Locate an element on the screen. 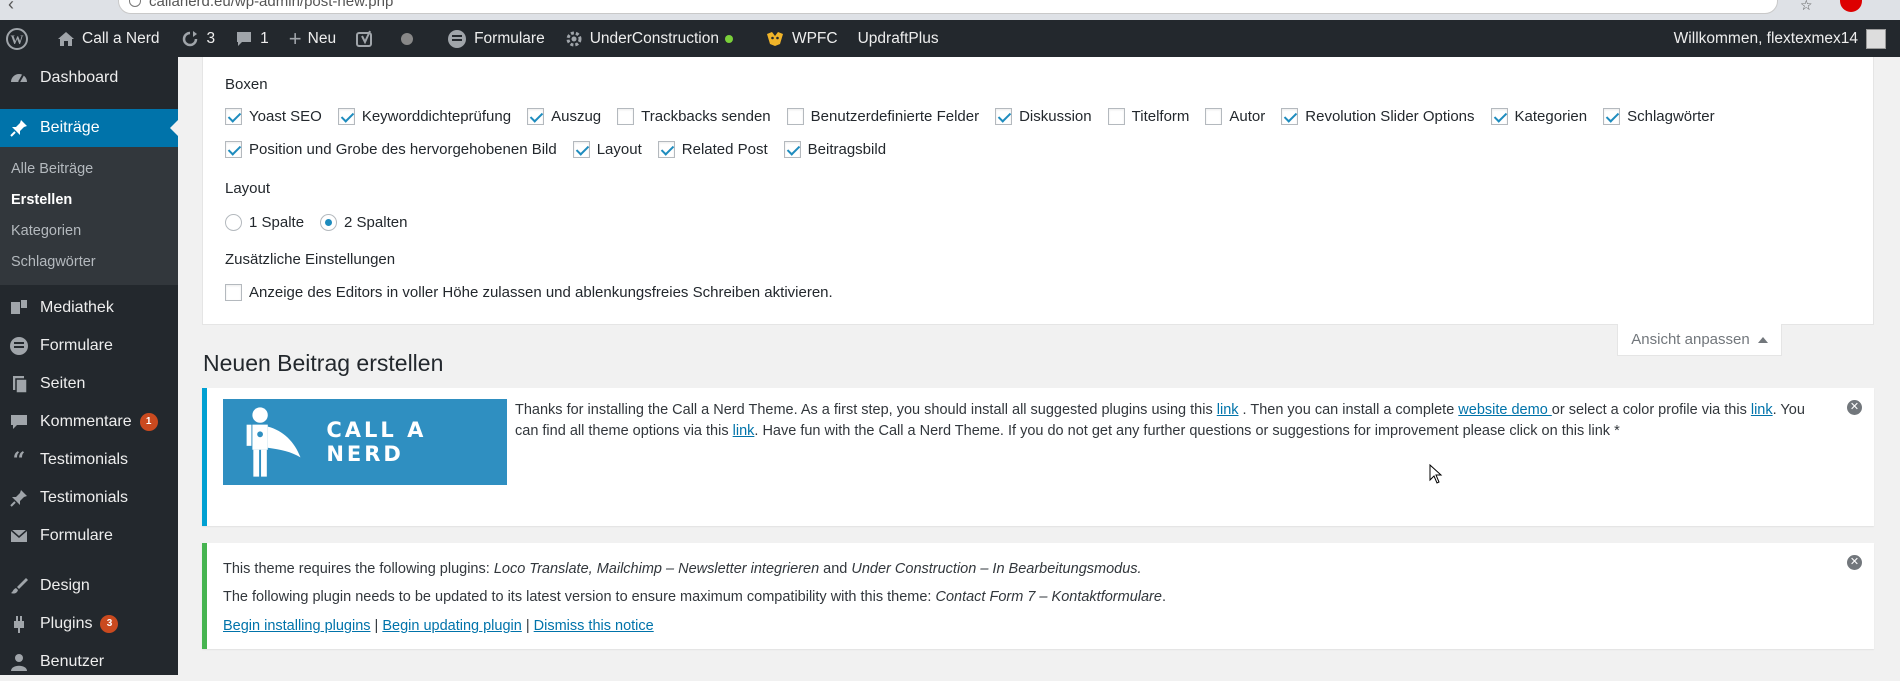  updates-link: 3 is located at coordinates (198, 38).